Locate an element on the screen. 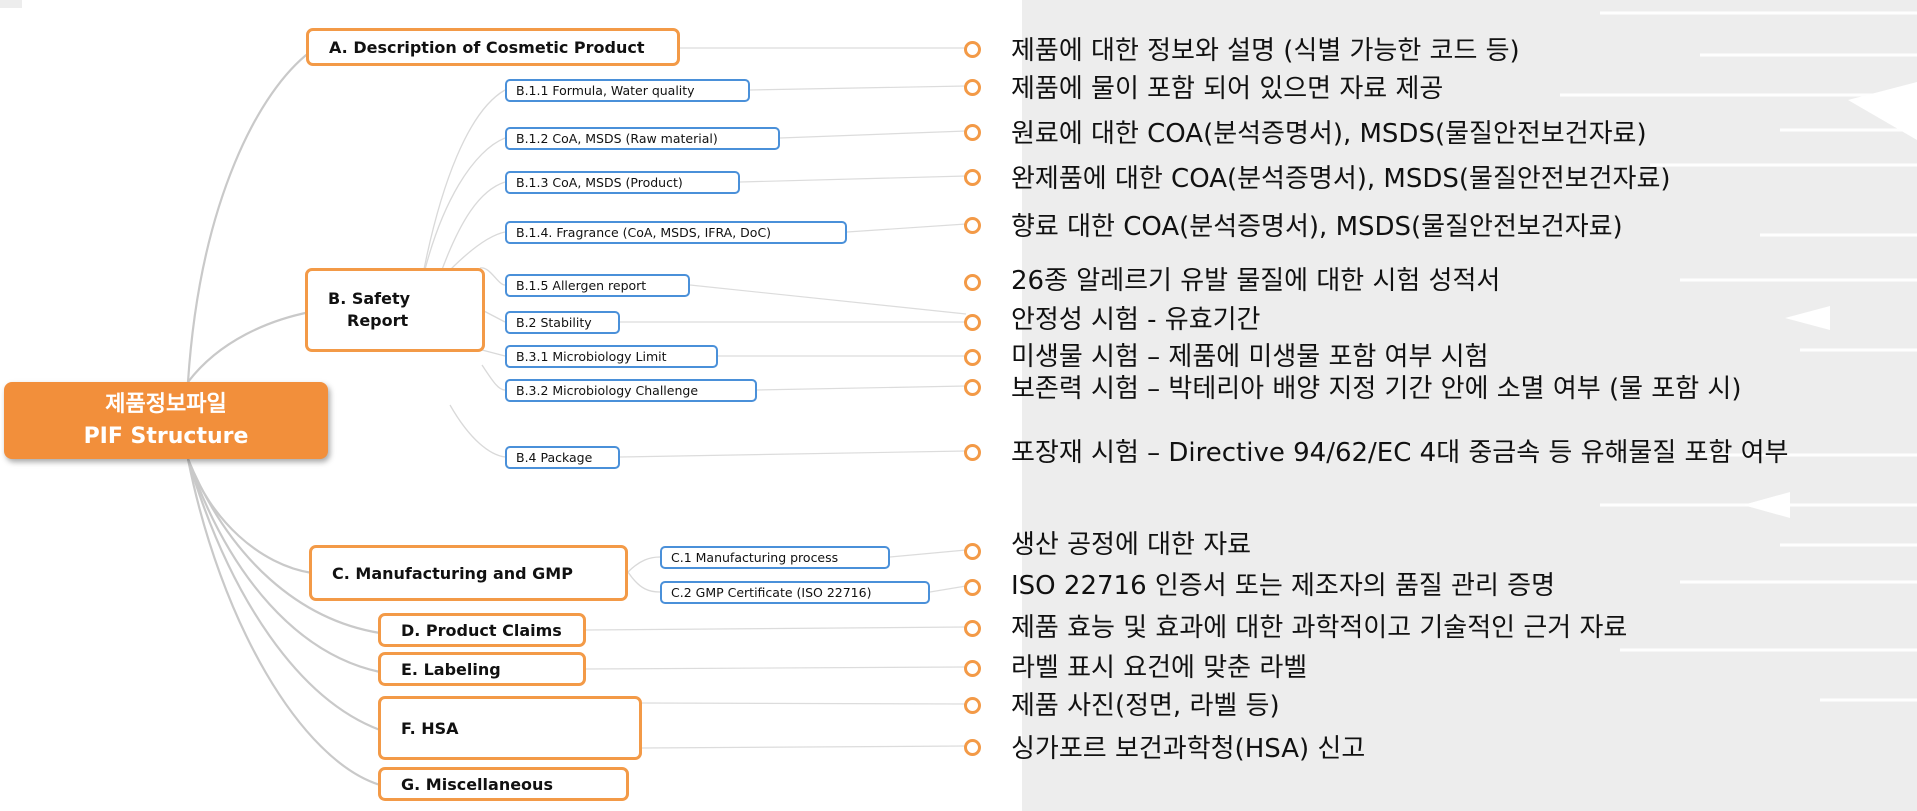 This screenshot has width=1917, height=811. section-c-box: C. Manufacturing and GMP is located at coordinates (468, 573).